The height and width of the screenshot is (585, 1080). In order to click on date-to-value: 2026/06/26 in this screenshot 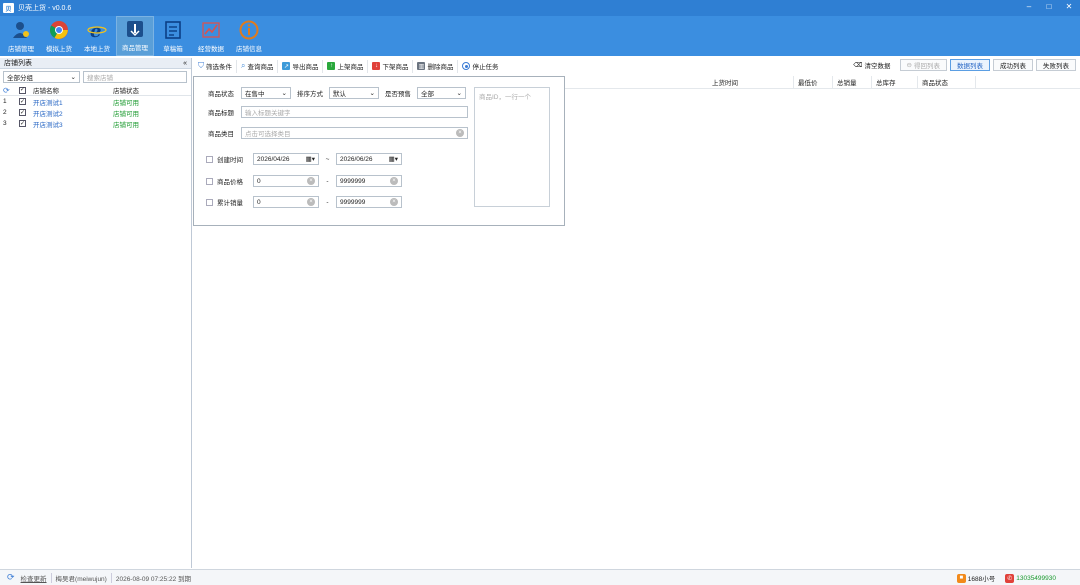, I will do `click(356, 159)`.